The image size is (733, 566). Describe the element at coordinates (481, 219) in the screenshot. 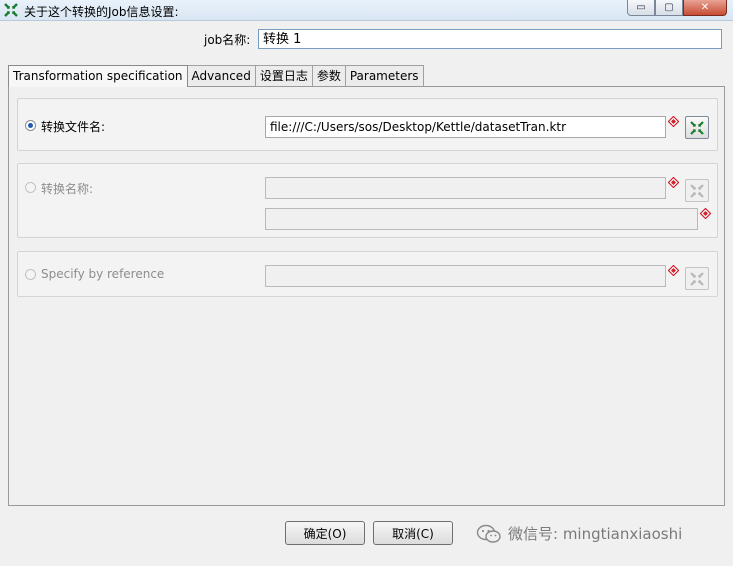

I see `repository-directory-input` at that location.